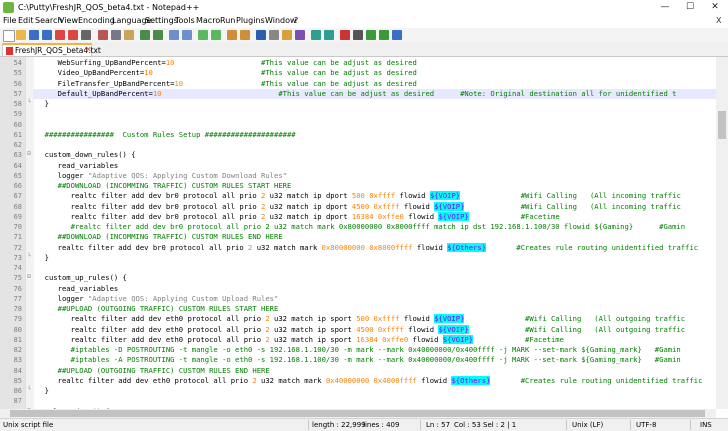  I want to click on menu-edit: Edit, so click(26, 20).